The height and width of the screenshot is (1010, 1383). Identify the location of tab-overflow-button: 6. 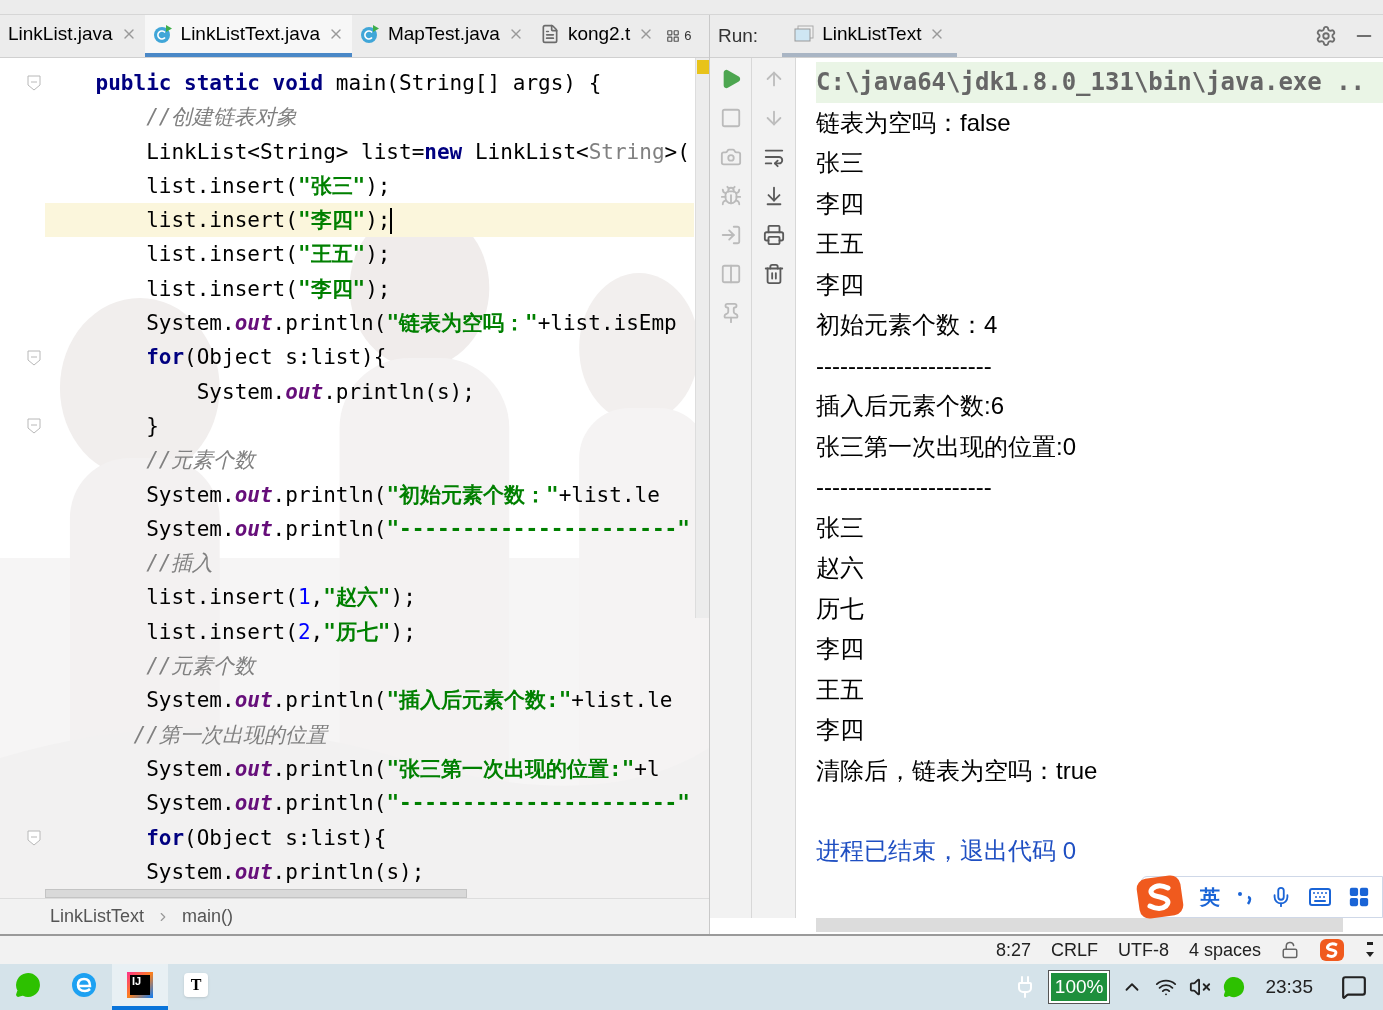
(679, 36).